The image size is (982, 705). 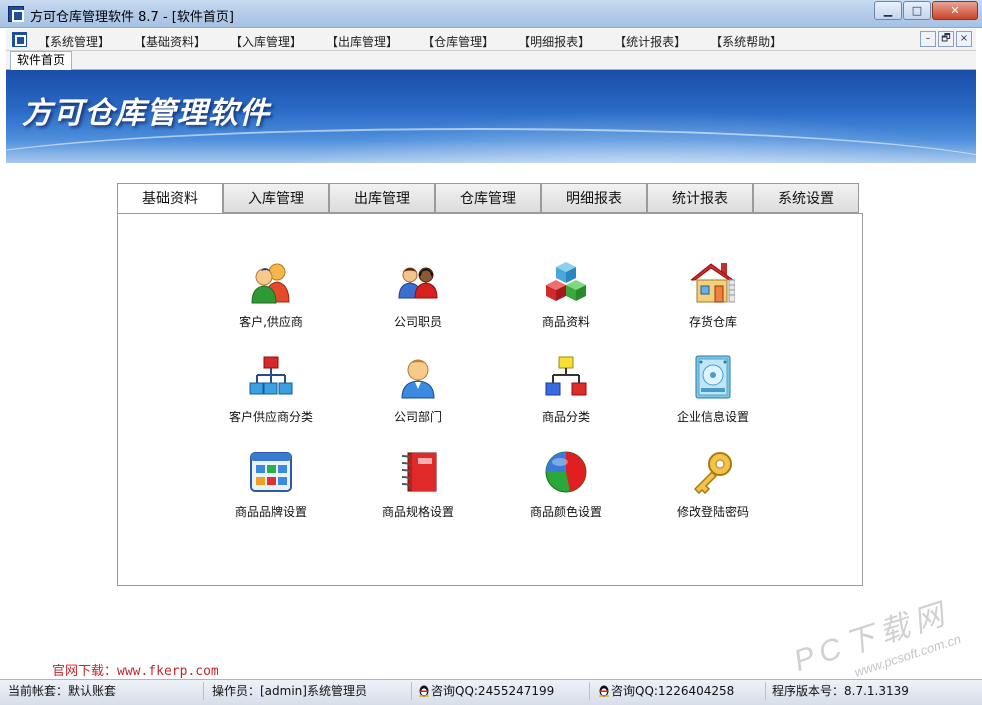 I want to click on item-label: 存货仓库, so click(x=712, y=322).